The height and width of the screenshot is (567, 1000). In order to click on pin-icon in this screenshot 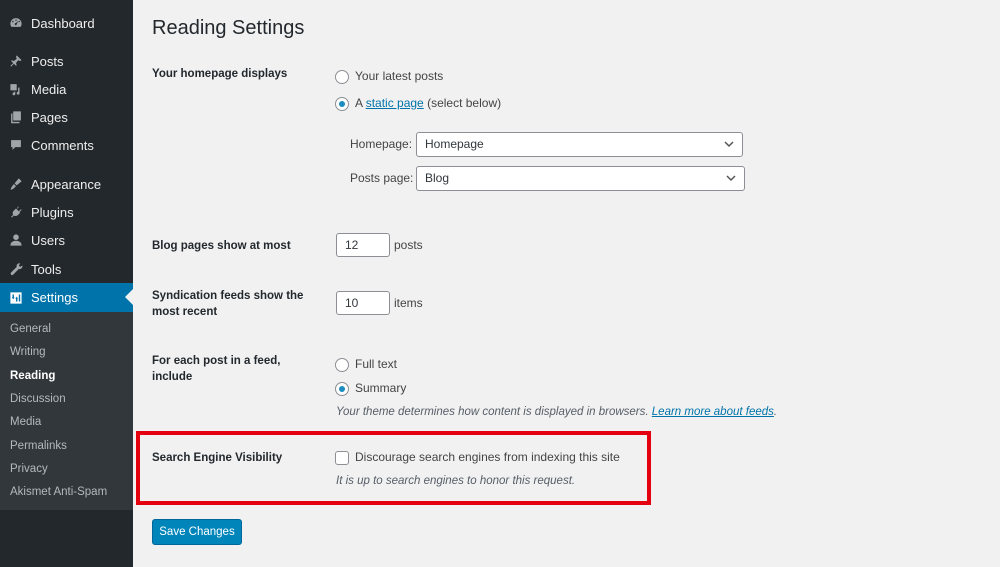, I will do `click(16, 61)`.